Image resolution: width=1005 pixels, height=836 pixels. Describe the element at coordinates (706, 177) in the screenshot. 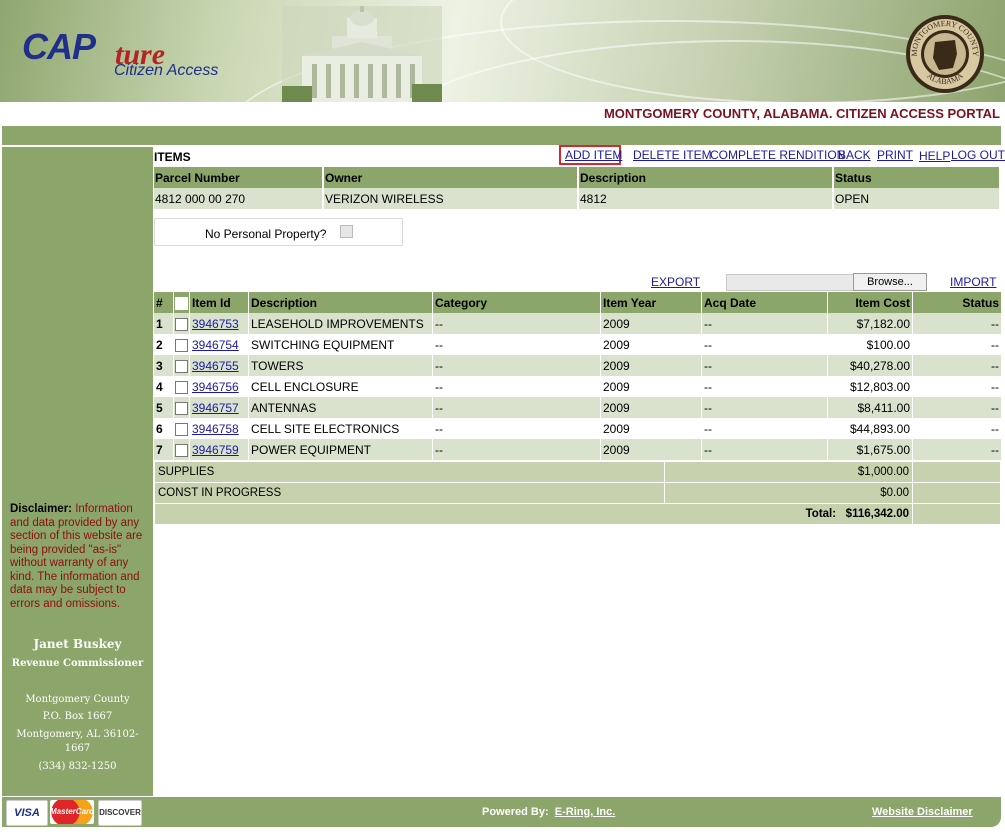

I see `description-header: Description` at that location.